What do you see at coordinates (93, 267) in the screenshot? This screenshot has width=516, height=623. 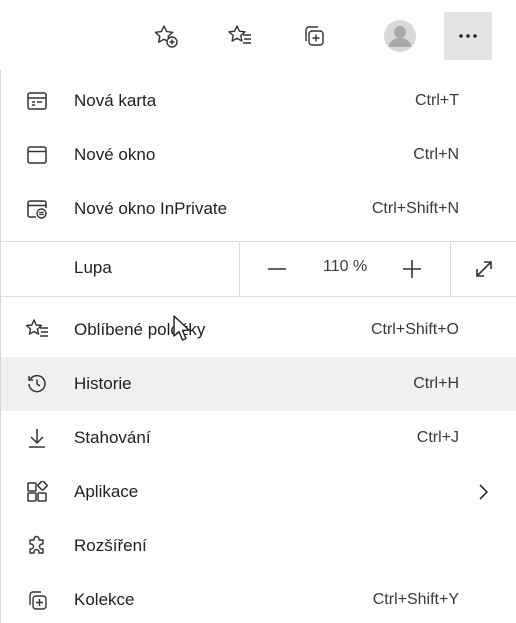 I see `zoom-label: Lupa` at bounding box center [93, 267].